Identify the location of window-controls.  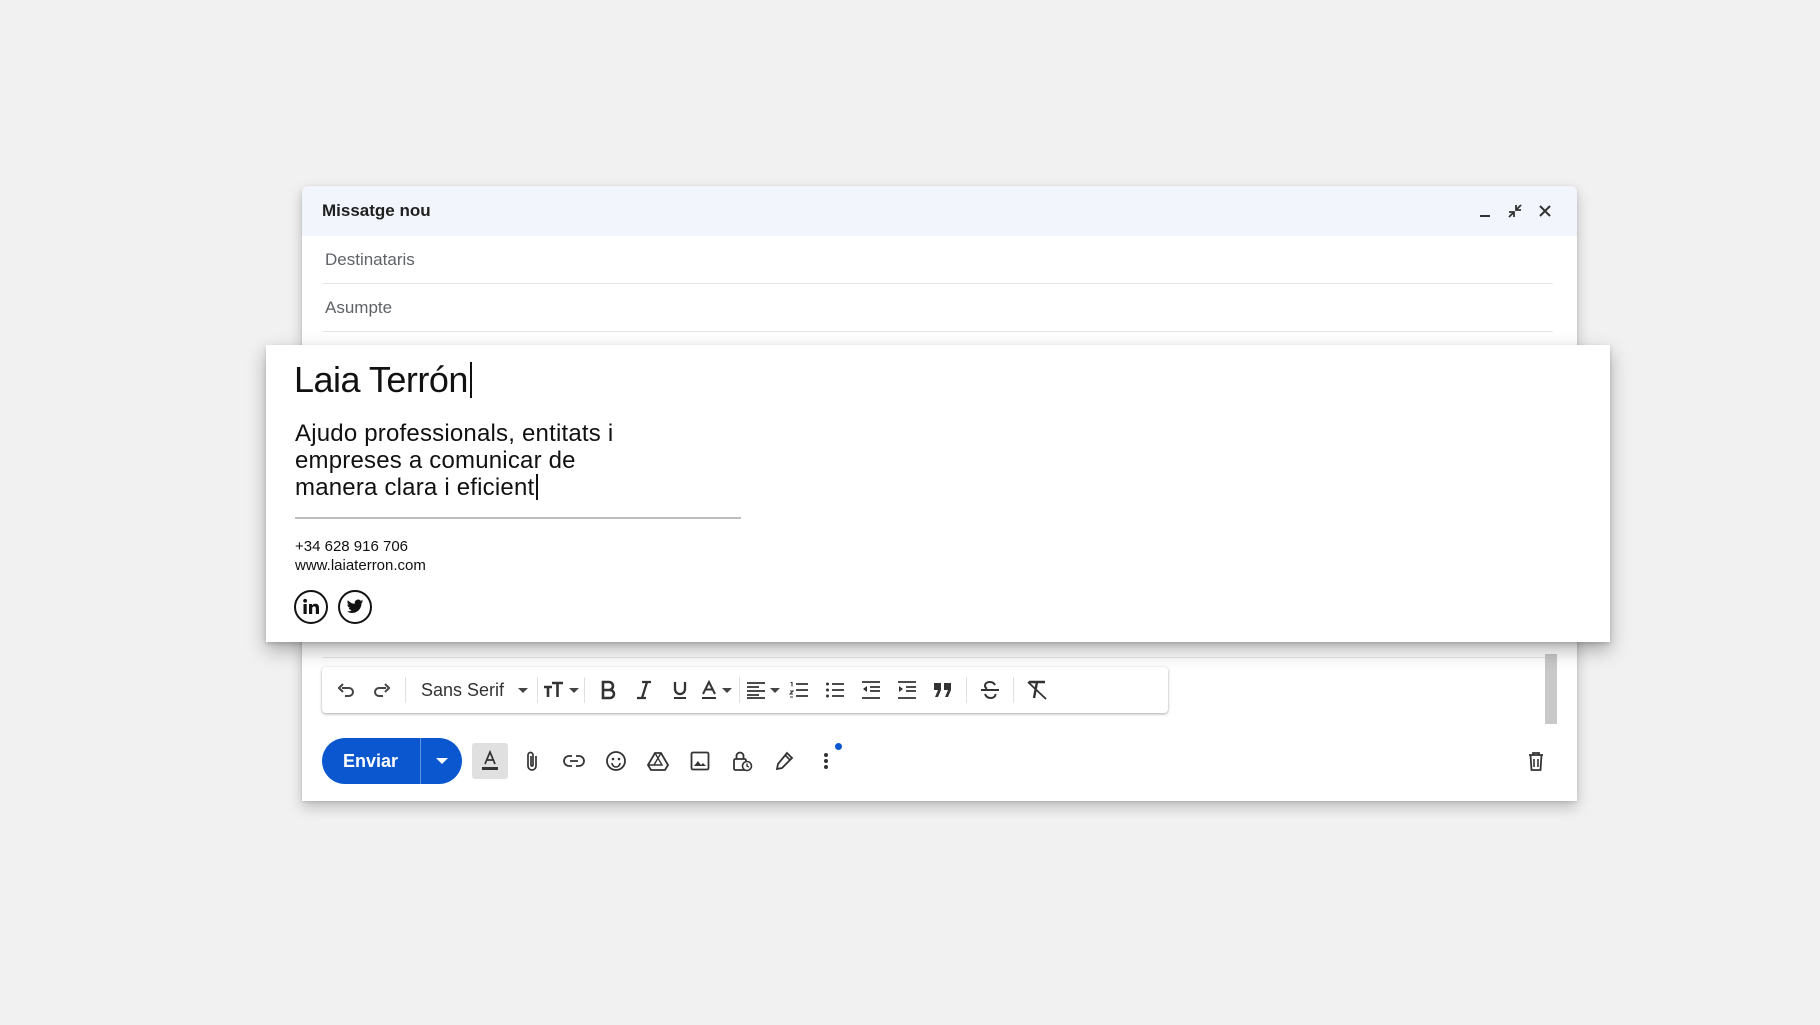
(1515, 211).